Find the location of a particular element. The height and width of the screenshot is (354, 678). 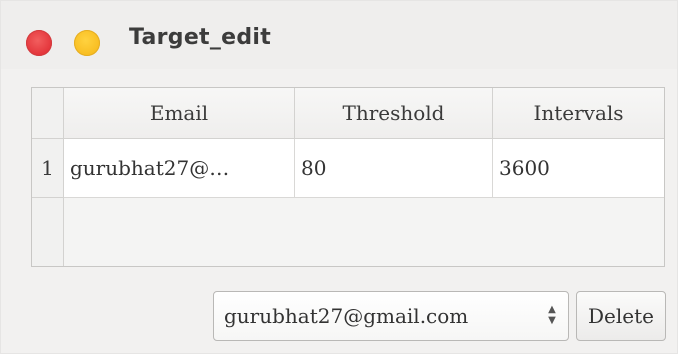

row-number: 1 is located at coordinates (48, 168).